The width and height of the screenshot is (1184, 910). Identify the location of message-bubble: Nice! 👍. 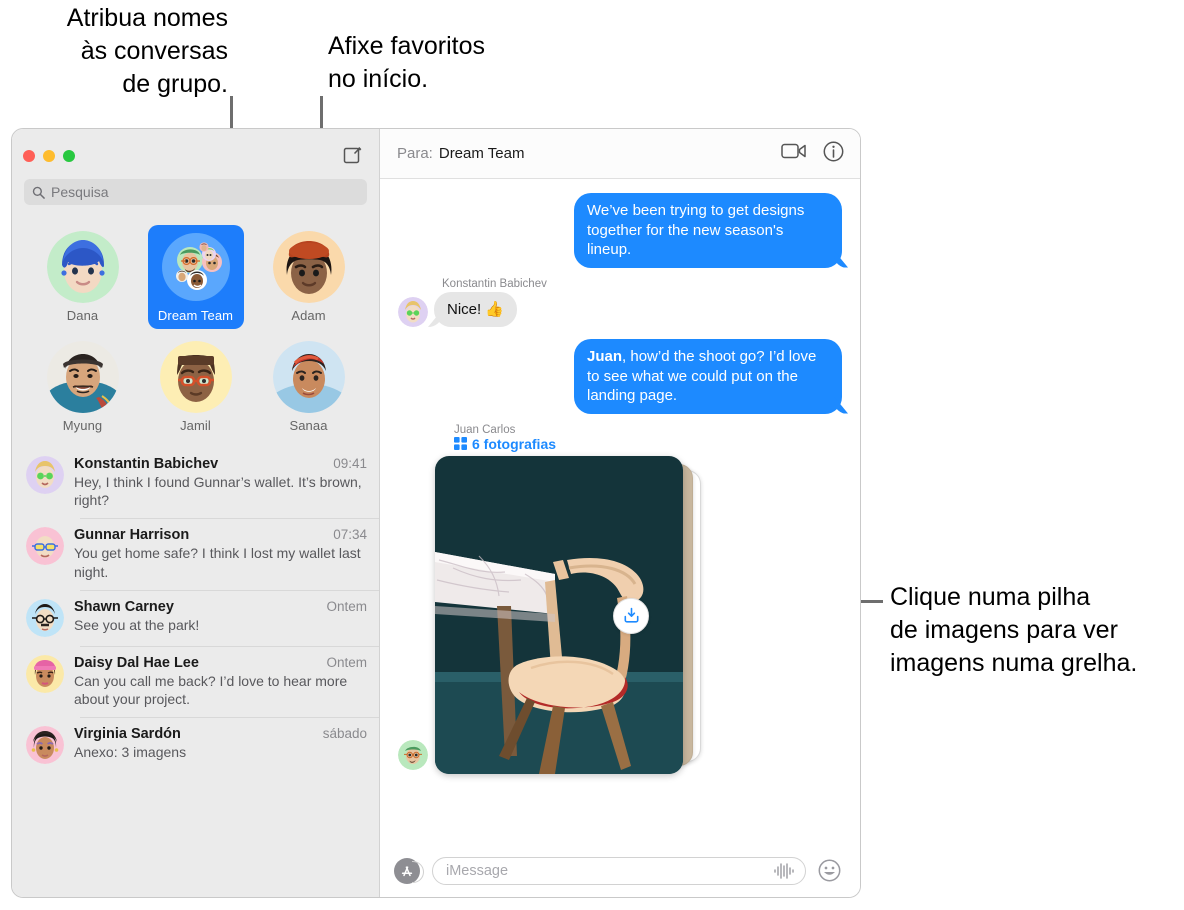
(476, 309).